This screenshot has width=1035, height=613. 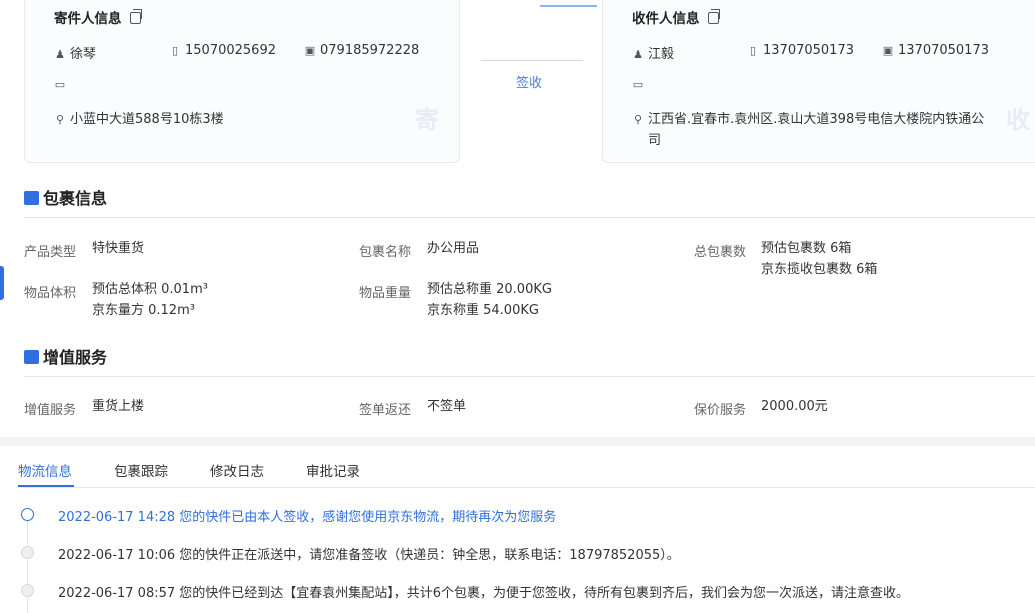 What do you see at coordinates (809, 119) in the screenshot?
I see `receiver-address: ⚲ 江西省.宜春市.袁州区.袁山大道398号电信大楼院内铁通公` at bounding box center [809, 119].